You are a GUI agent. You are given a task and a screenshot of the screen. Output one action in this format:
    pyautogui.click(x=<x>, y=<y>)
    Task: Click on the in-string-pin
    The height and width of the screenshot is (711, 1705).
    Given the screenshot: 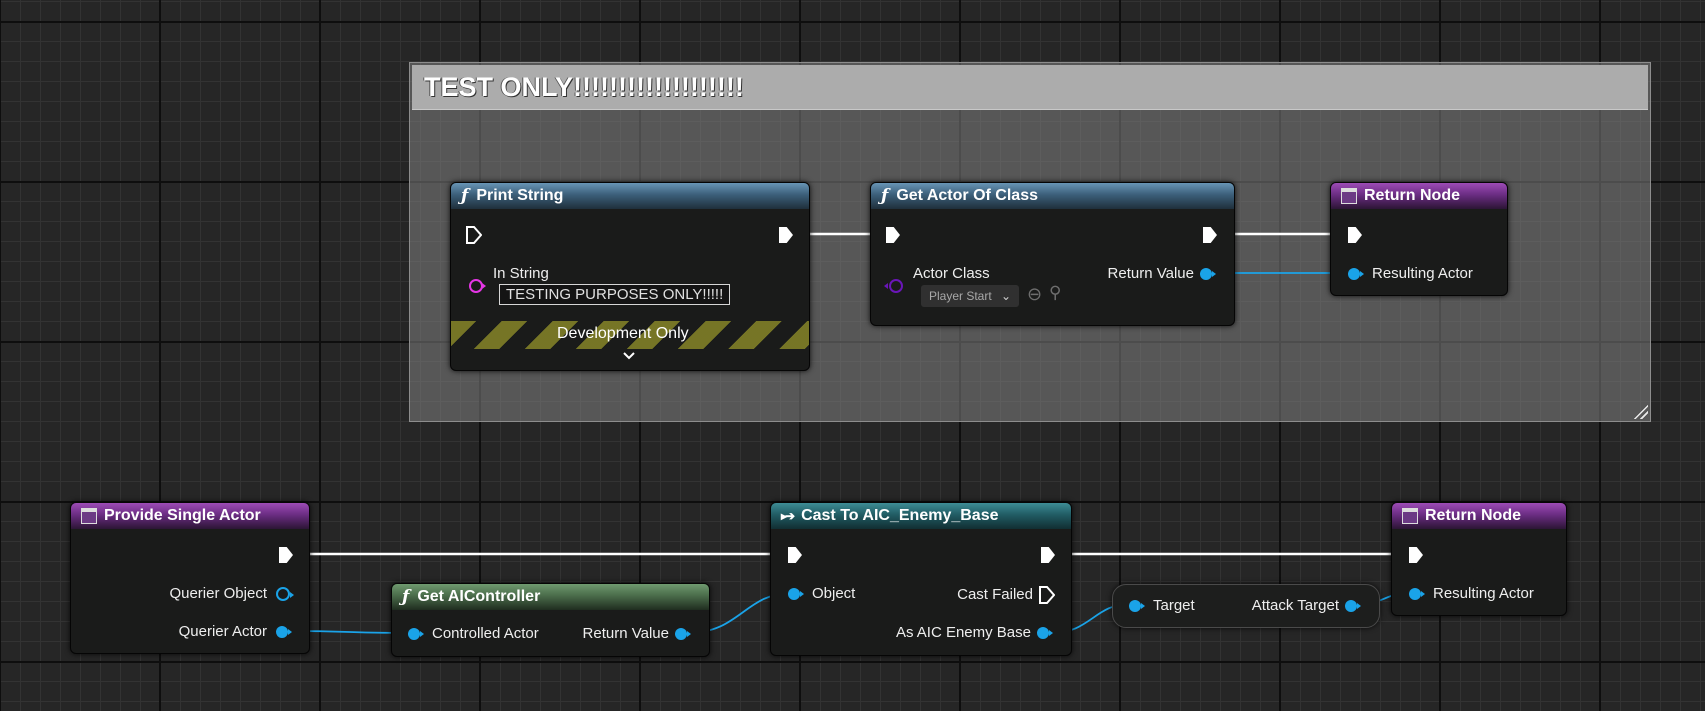 What is the action you would take?
    pyautogui.click(x=477, y=286)
    